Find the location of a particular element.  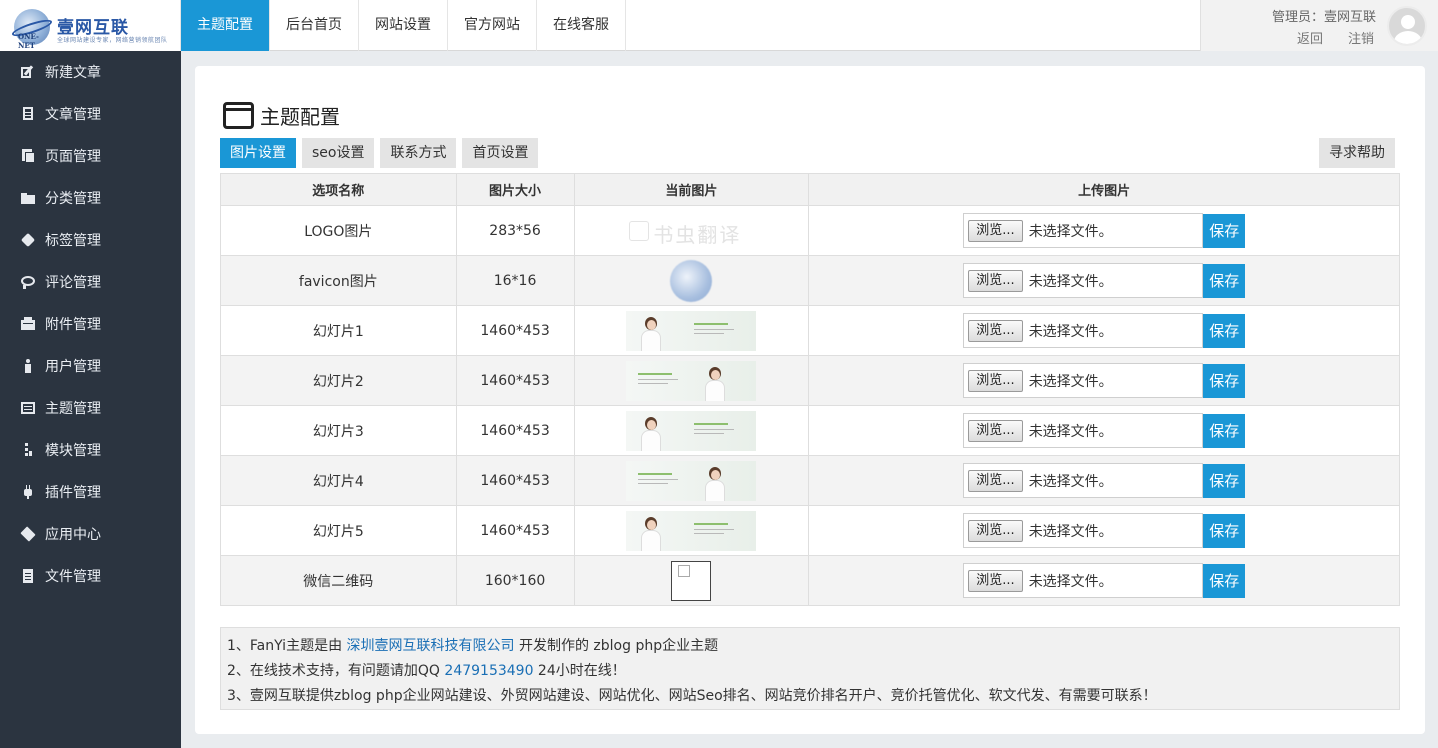

option-name-cell: LOGO图片 is located at coordinates (338, 230).